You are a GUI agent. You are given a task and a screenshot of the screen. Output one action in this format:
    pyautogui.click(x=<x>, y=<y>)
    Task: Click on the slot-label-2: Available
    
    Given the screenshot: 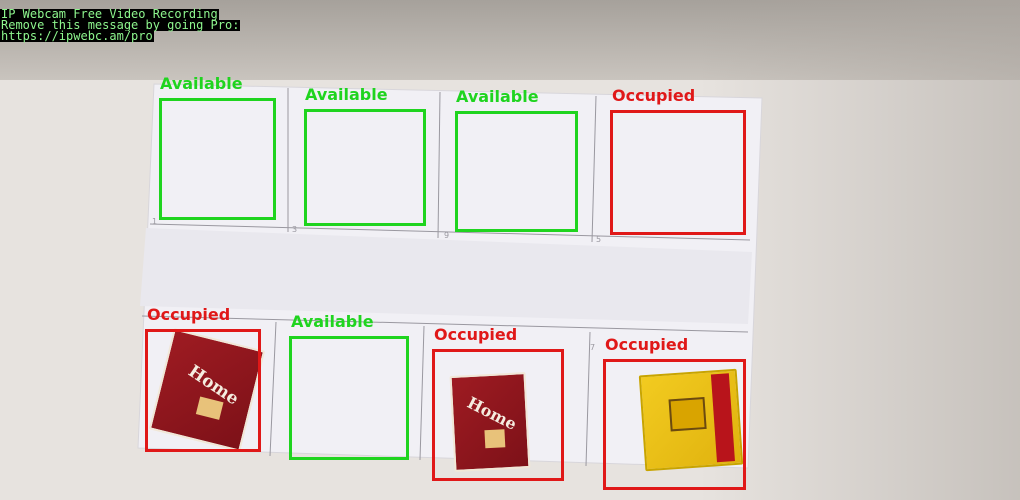 What is the action you would take?
    pyautogui.click(x=346, y=94)
    